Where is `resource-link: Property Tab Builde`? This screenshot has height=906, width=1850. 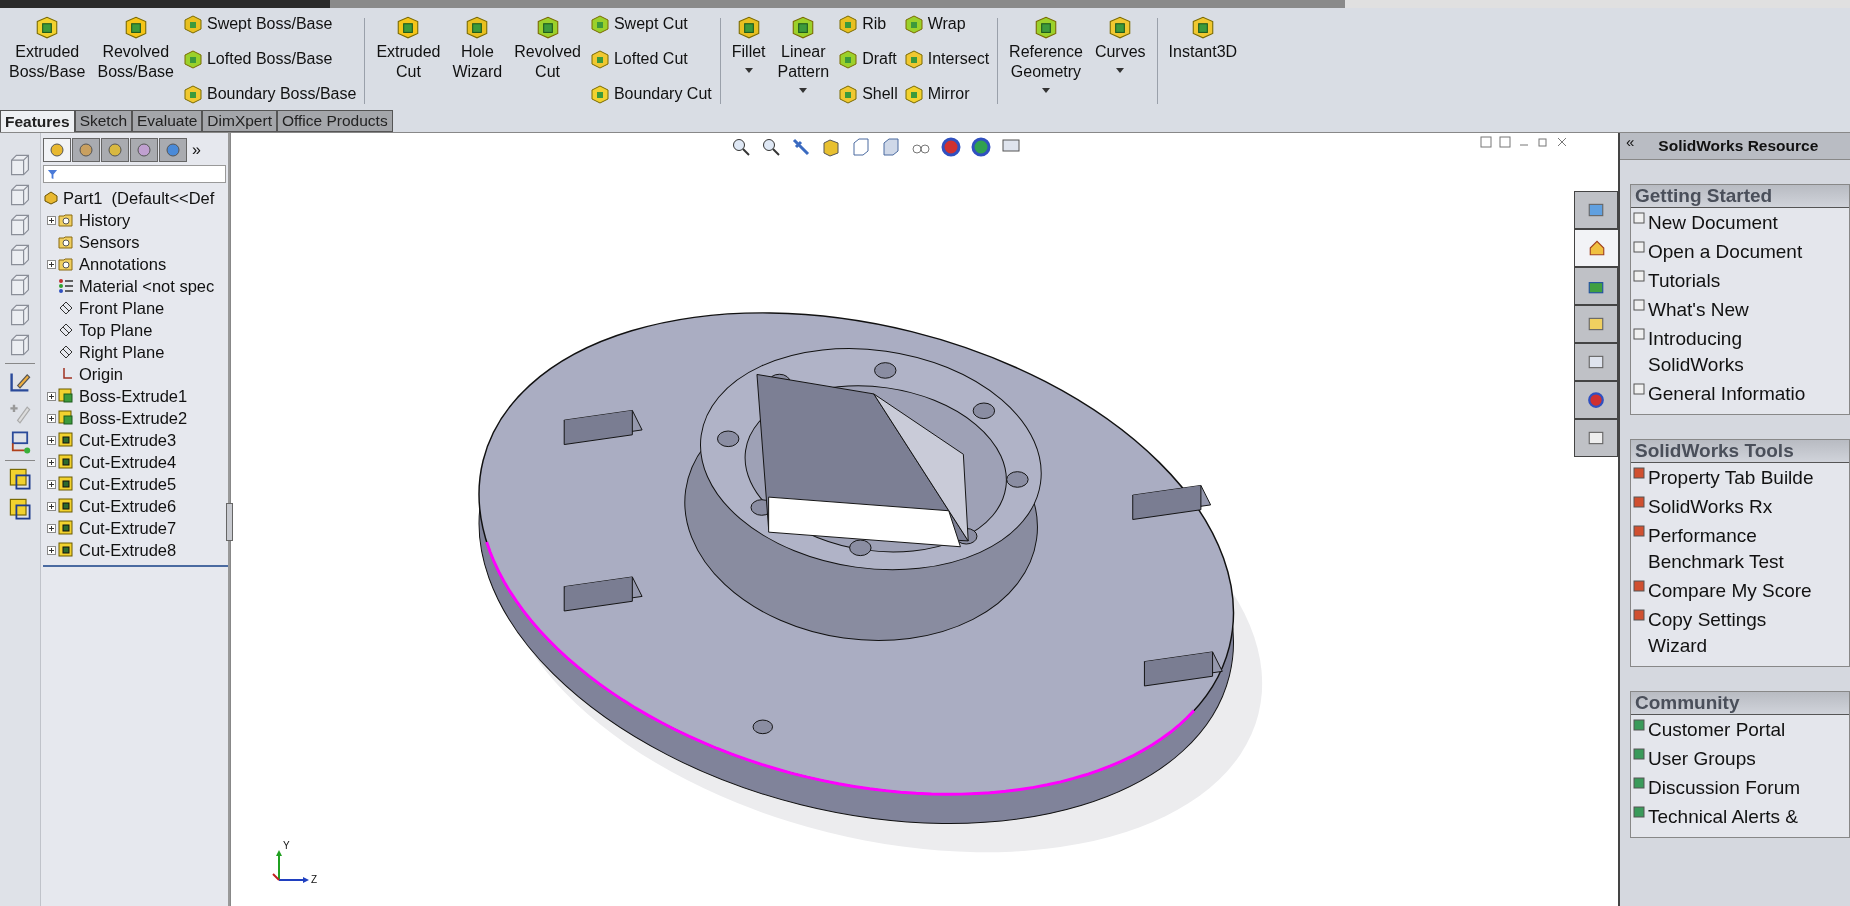 resource-link: Property Tab Builde is located at coordinates (1740, 477).